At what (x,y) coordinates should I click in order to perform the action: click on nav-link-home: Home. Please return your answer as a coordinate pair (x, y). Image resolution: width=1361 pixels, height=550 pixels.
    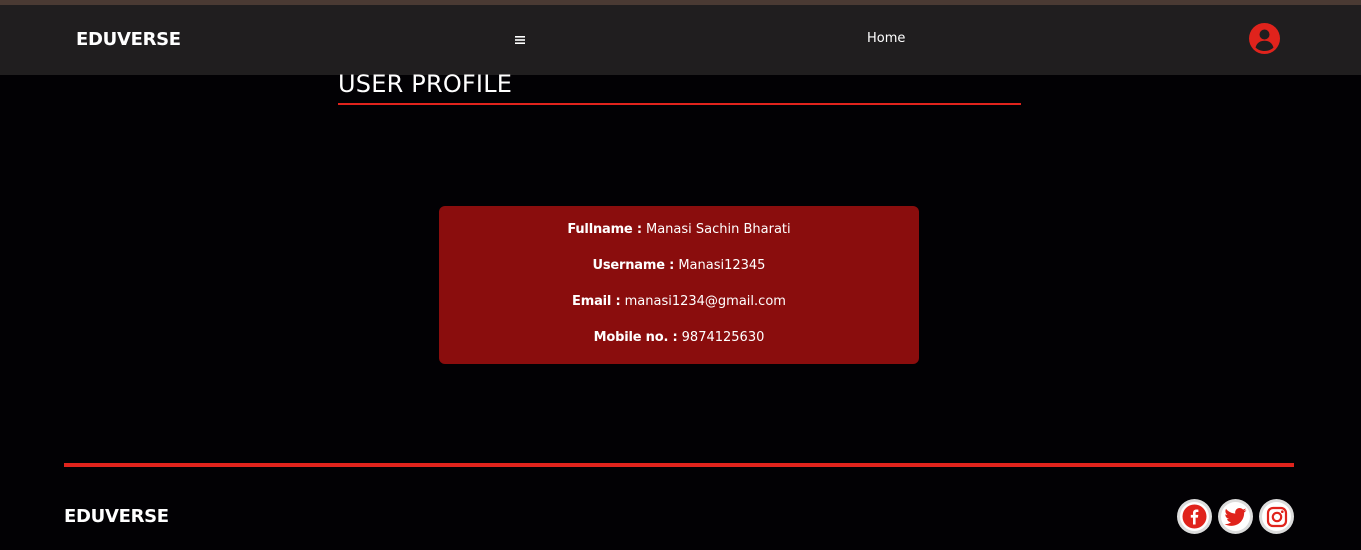
    Looking at the image, I should click on (886, 38).